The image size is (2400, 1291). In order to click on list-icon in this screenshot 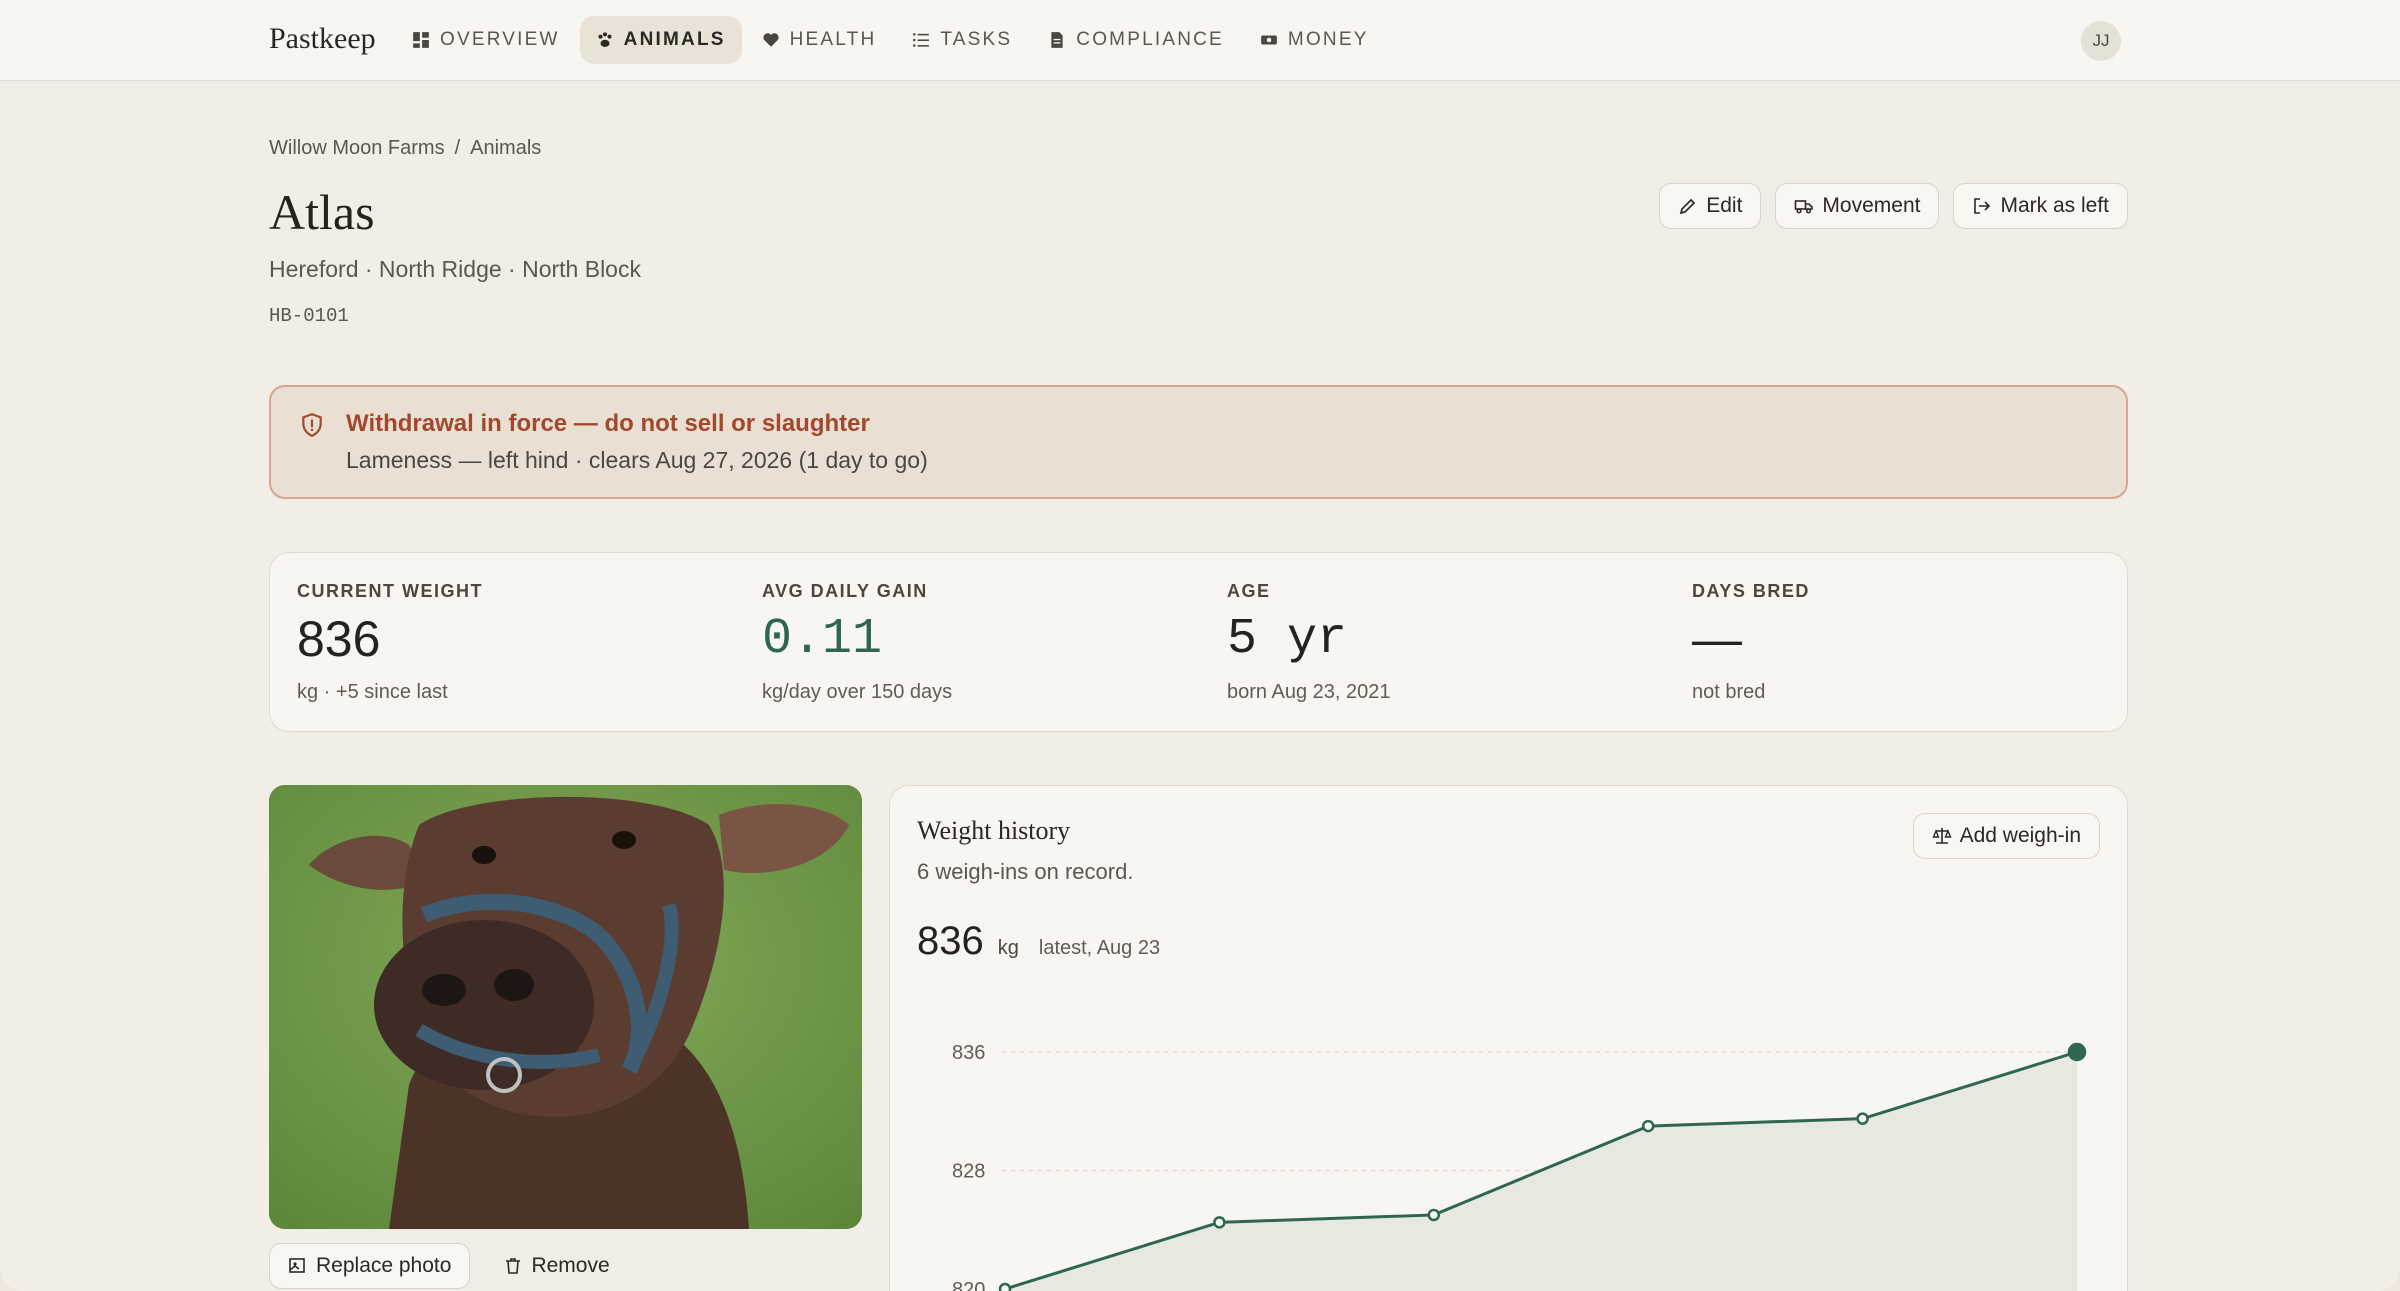, I will do `click(921, 40)`.